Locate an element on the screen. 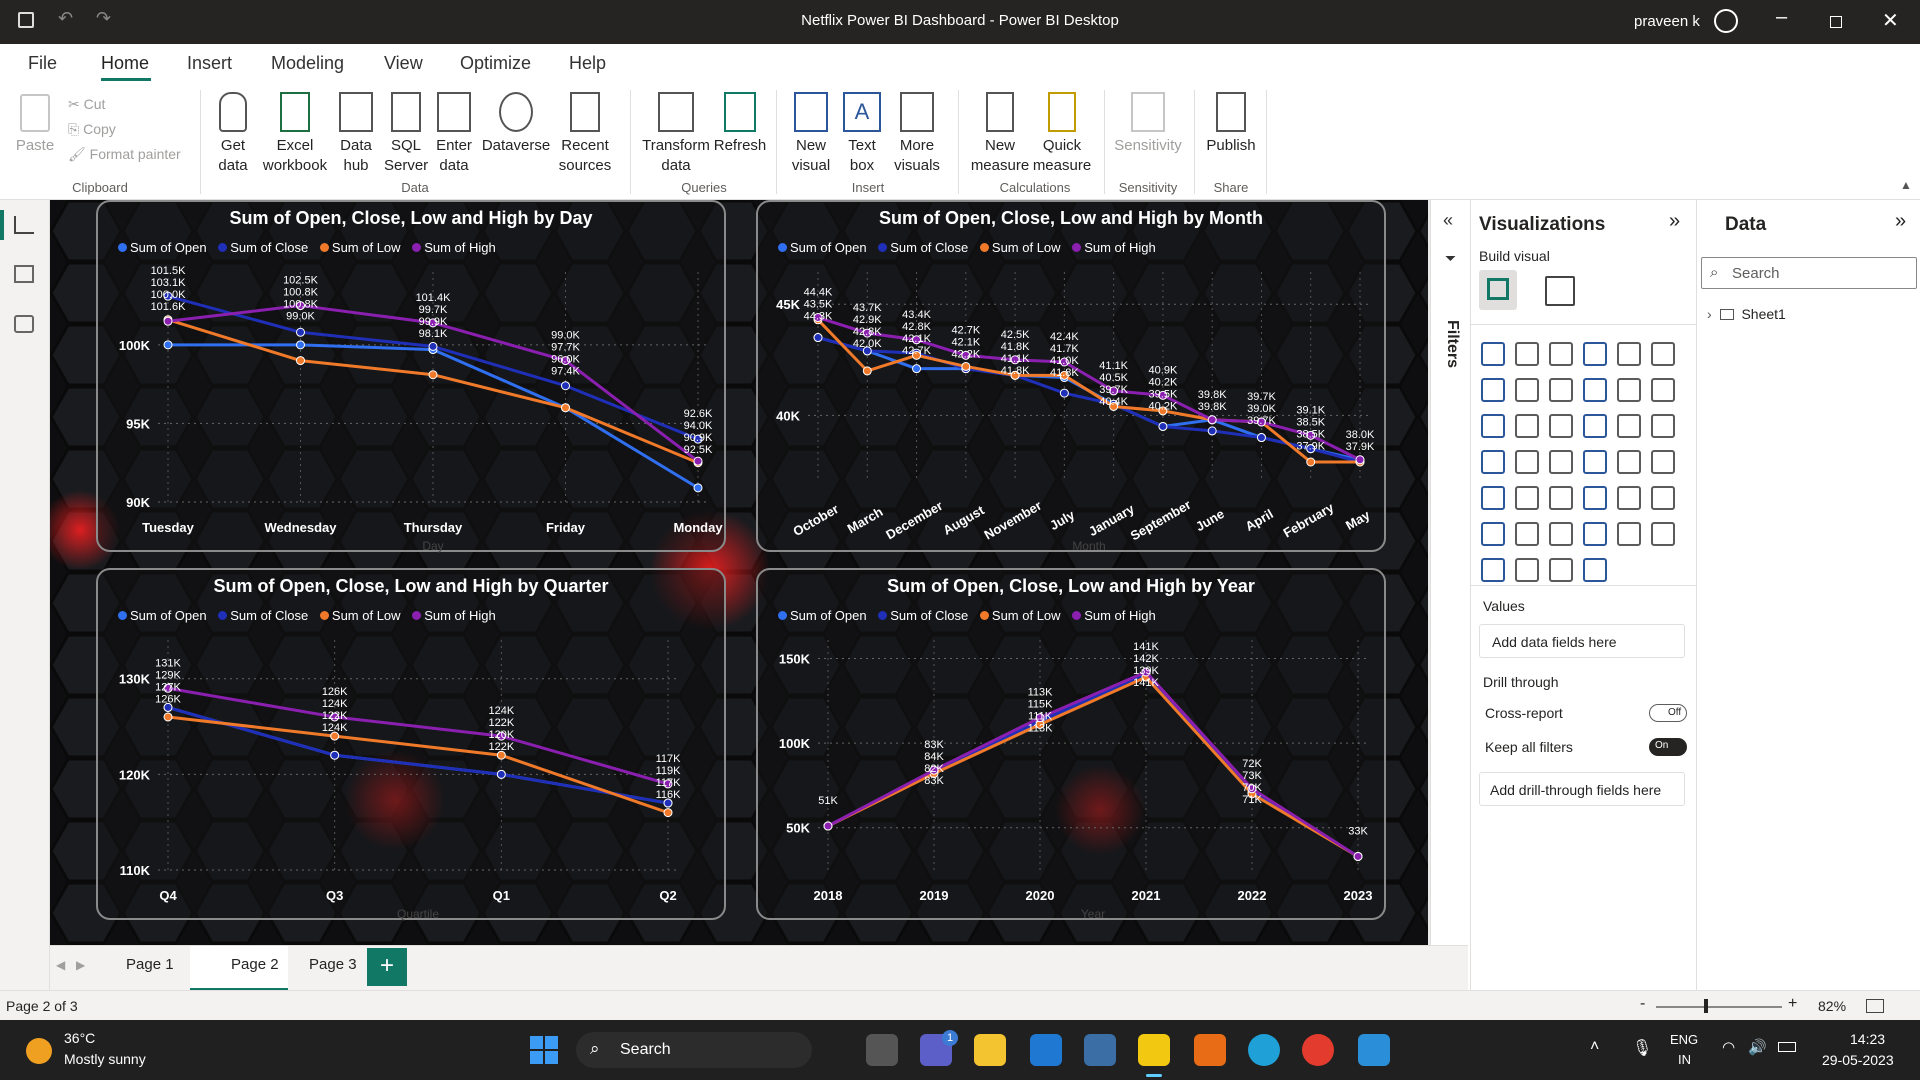 The width and height of the screenshot is (1920, 1080). filters-pane: « ⏷ Filters is located at coordinates (1450, 595).